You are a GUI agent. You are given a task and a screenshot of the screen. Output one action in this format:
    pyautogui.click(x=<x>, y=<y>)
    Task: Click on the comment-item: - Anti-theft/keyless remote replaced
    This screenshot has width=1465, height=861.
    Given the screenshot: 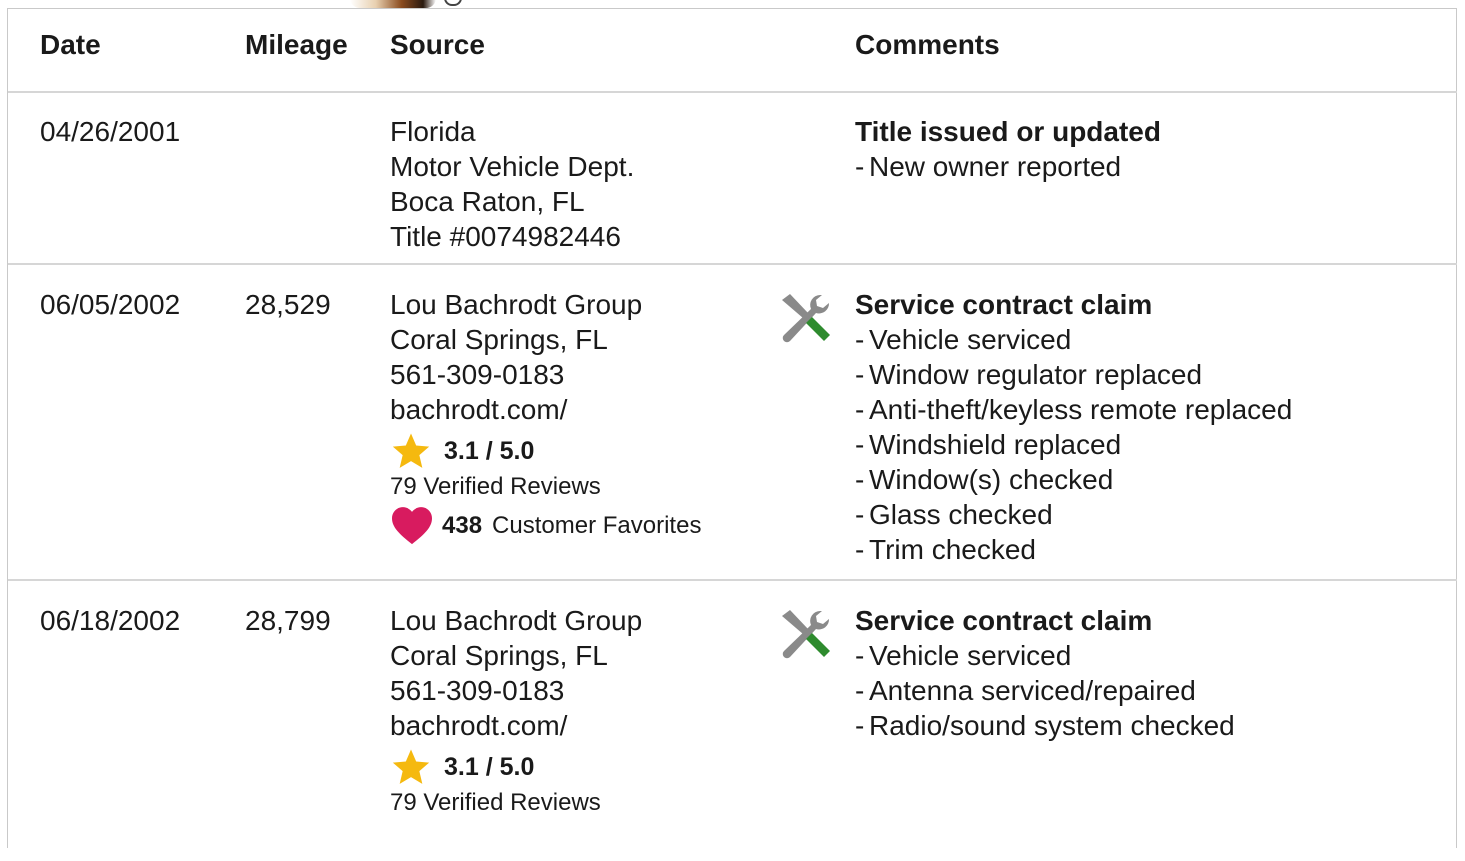 What is the action you would take?
    pyautogui.click(x=1074, y=409)
    